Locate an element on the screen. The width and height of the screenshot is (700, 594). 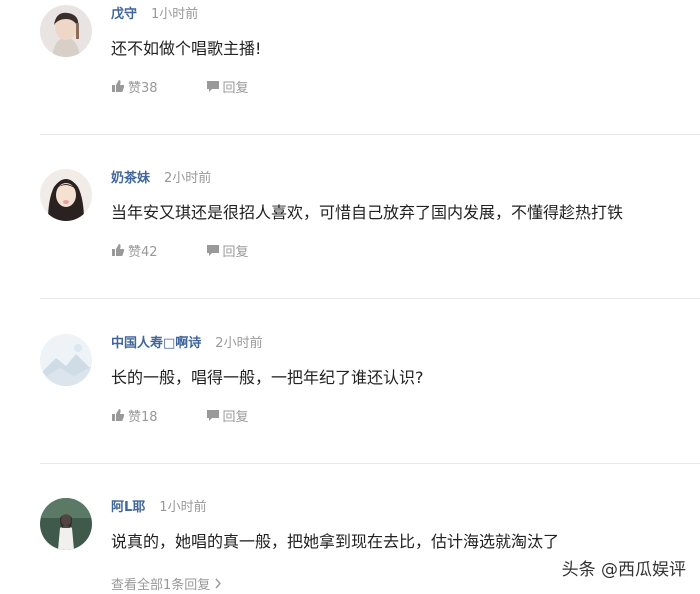
like-button: 赞42 is located at coordinates (134, 253).